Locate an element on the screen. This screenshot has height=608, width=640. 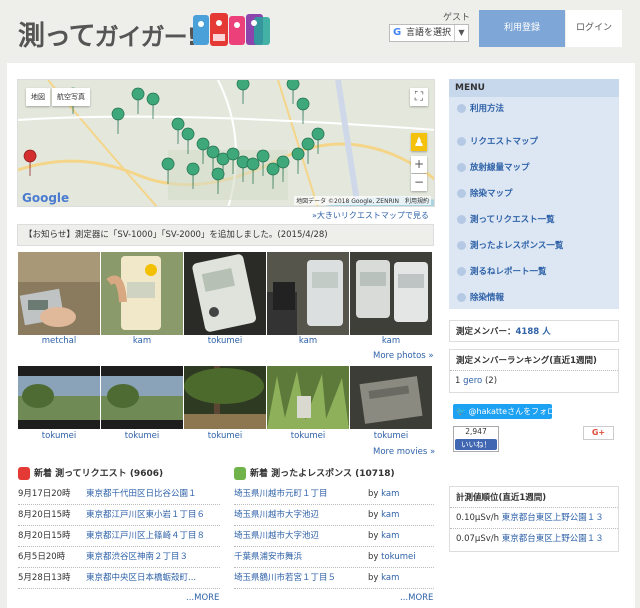
member-count-value: 4188 人 is located at coordinates (533, 332).